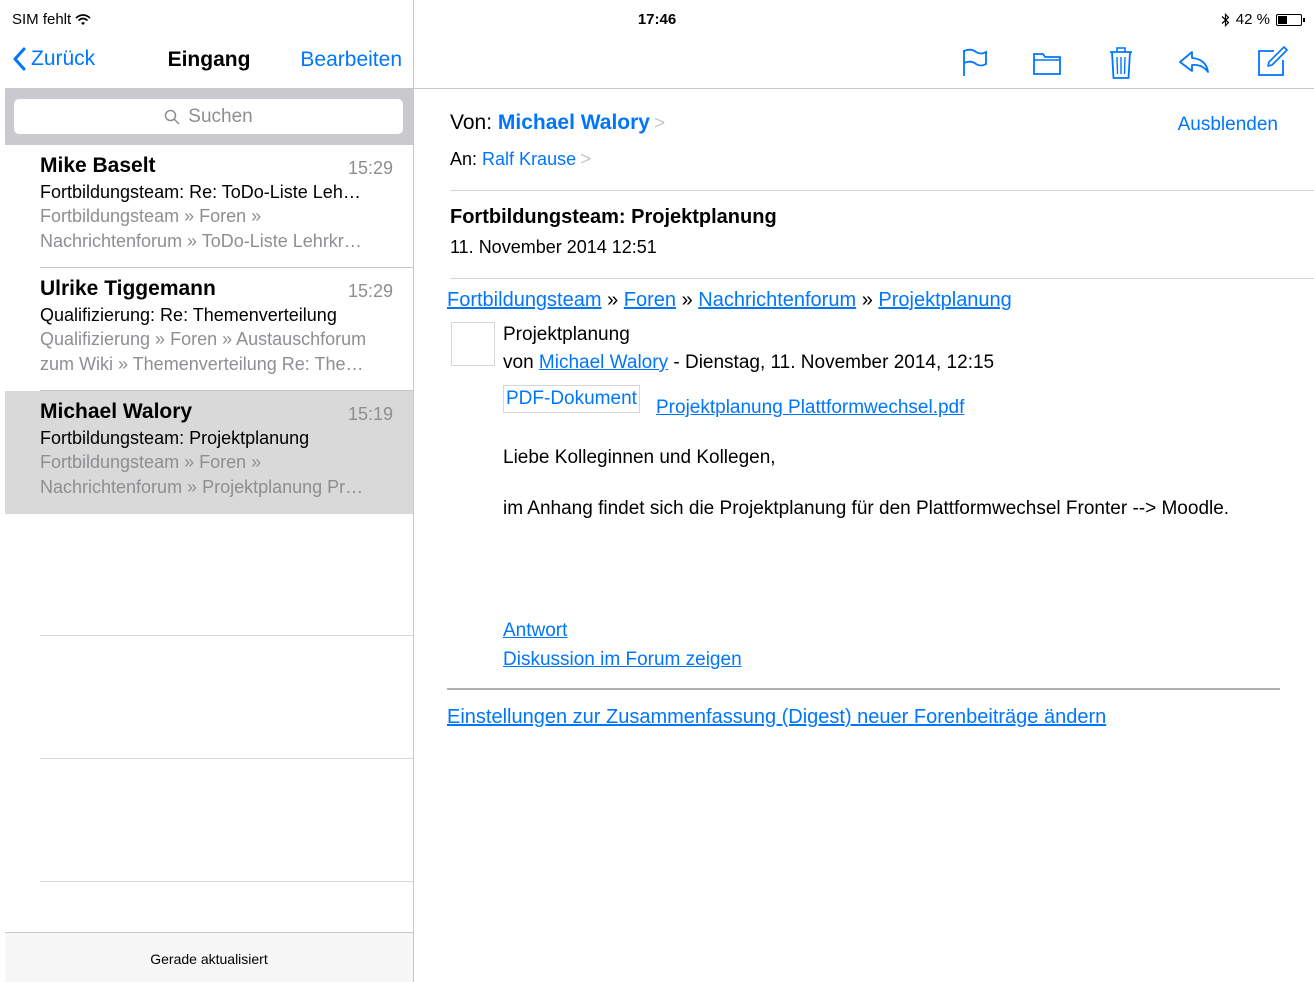 The image size is (1314, 982). What do you see at coordinates (529, 159) in the screenshot?
I see `to-contact: Ralf Krause` at bounding box center [529, 159].